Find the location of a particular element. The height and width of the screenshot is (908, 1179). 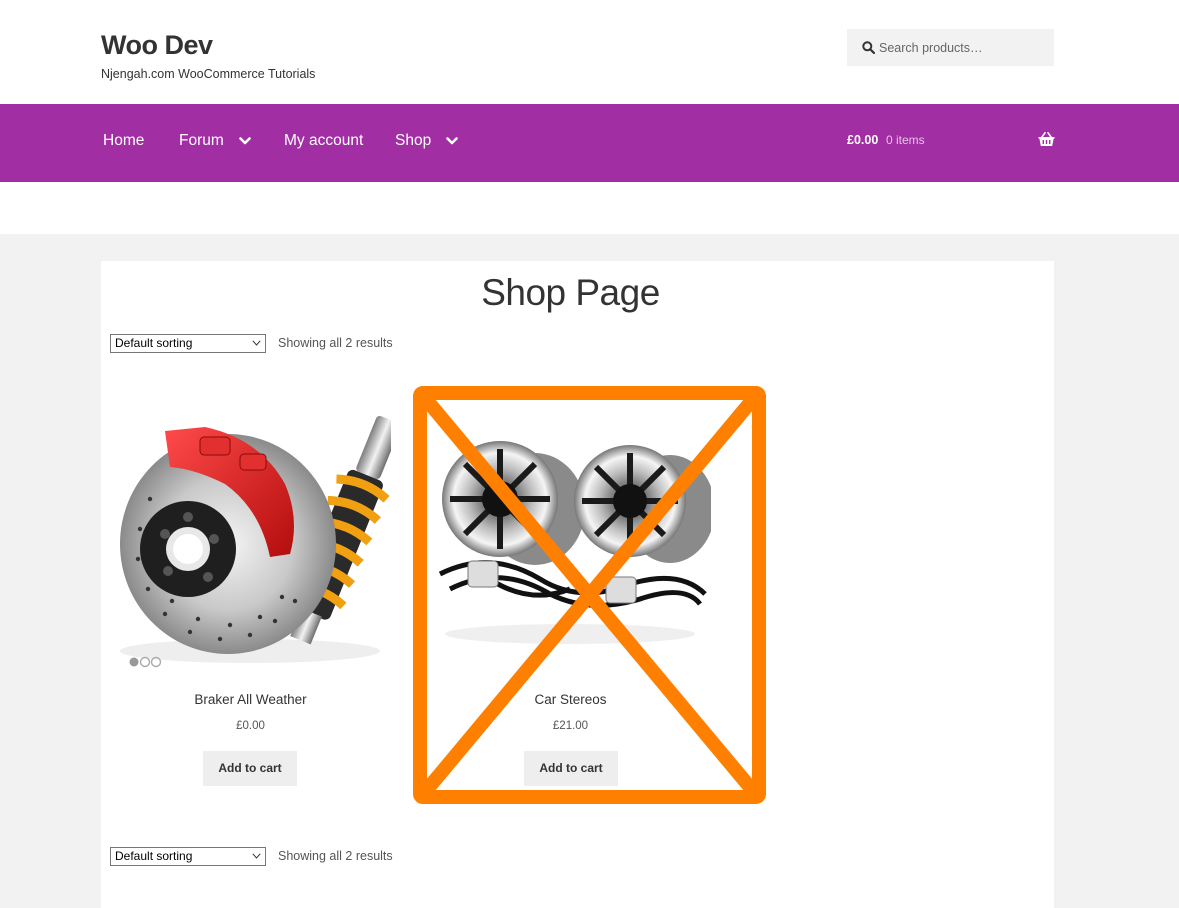

sorting-select-bottom: Default sorting is located at coordinates (188, 856).